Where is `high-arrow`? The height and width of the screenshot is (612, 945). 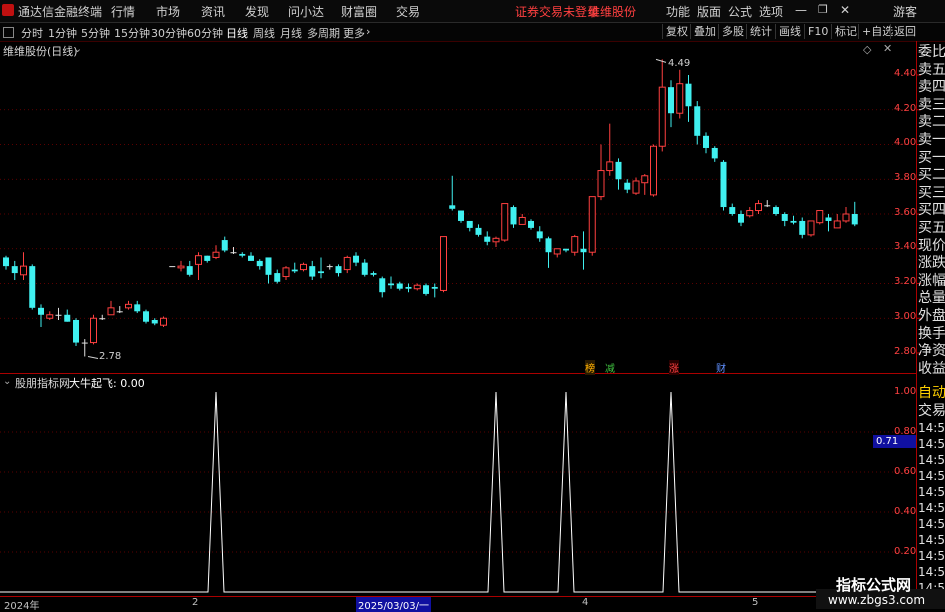
high-arrow is located at coordinates (661, 60).